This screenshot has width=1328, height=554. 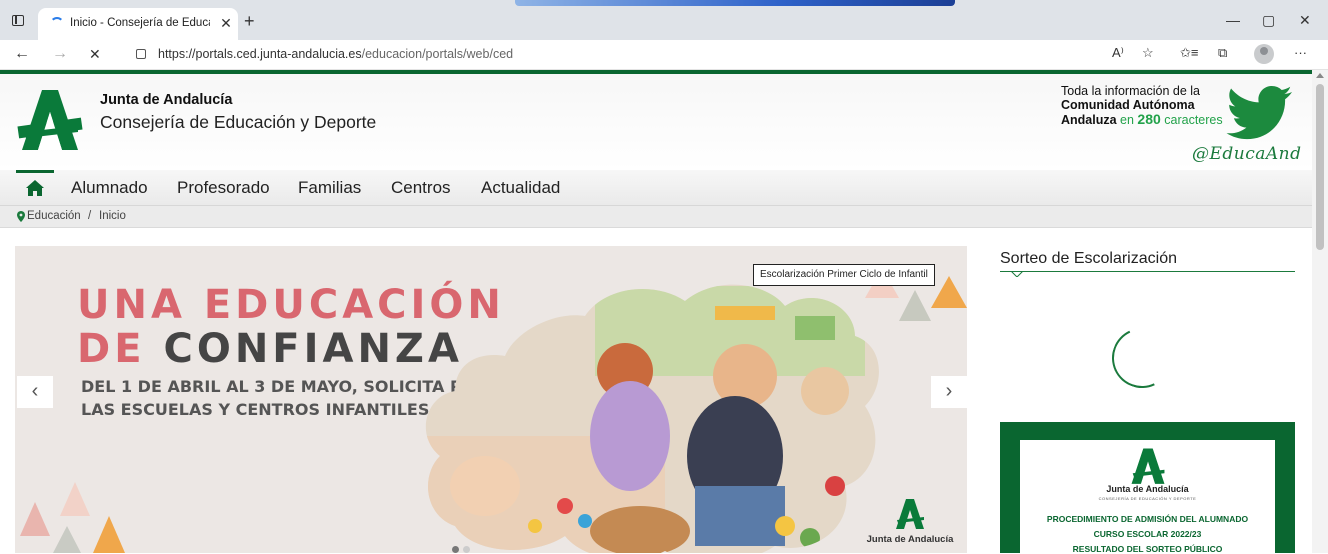 I want to click on home-icon, so click(x=35, y=188).